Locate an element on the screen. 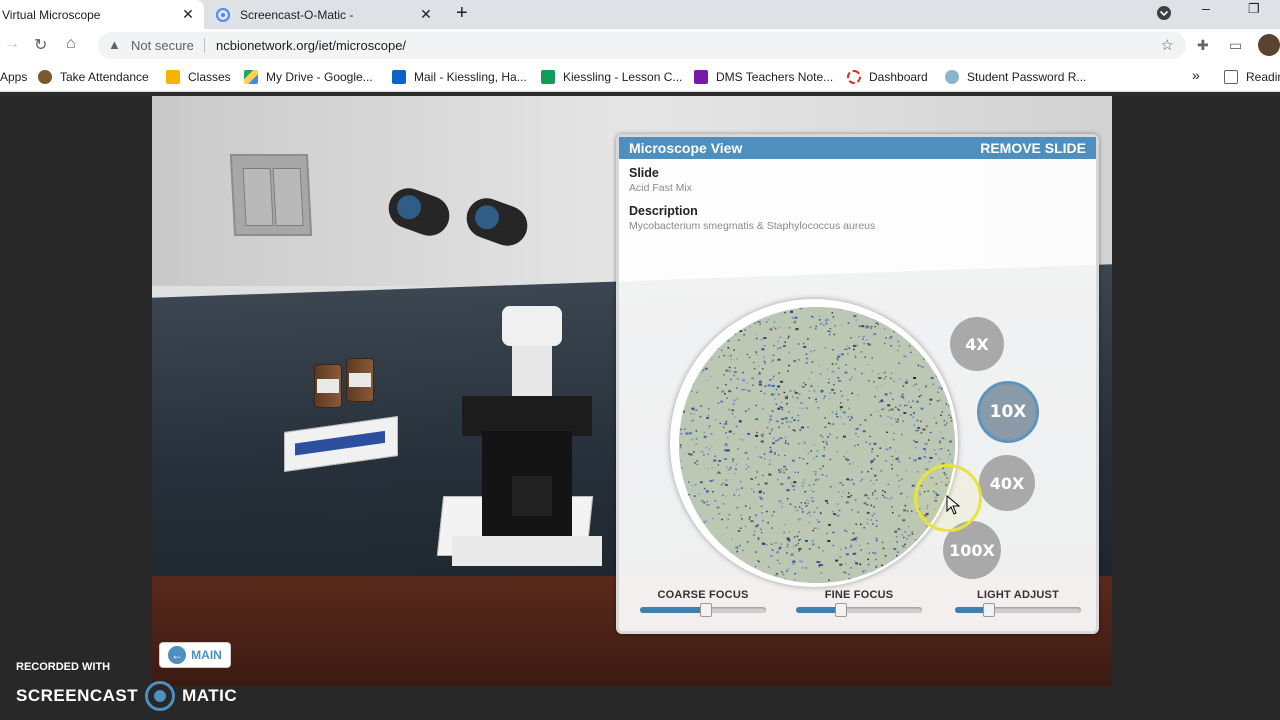 The width and height of the screenshot is (1280, 720). url-text: ncbionetwork.org/iet/microscope/ is located at coordinates (311, 45).